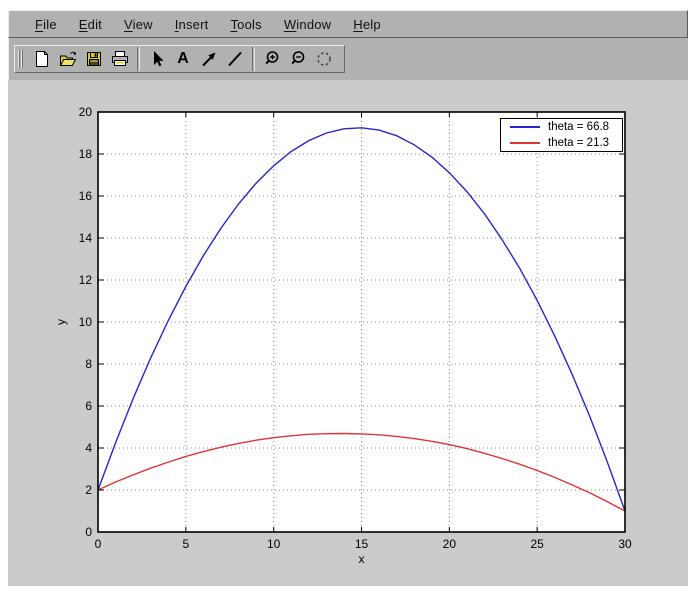  Describe the element at coordinates (185, 544) in the screenshot. I see `x-tick-label: 5` at that location.